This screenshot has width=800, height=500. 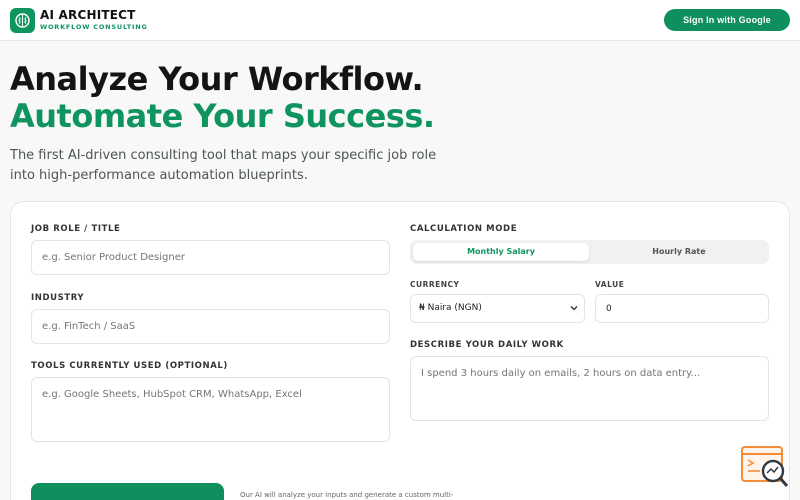 I want to click on value-input, so click(x=682, y=308).